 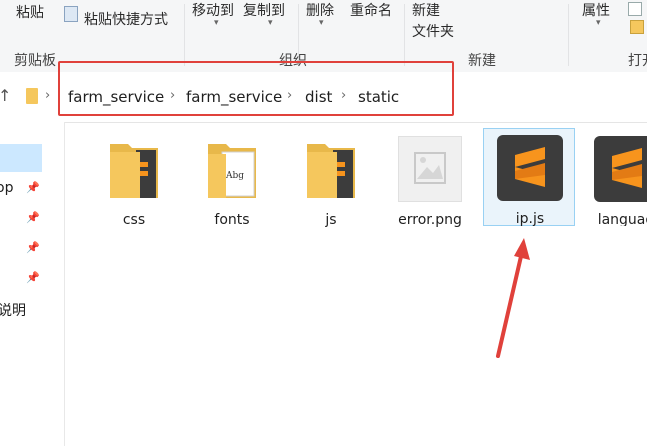 I want to click on file-item-js: js, so click(x=331, y=179).